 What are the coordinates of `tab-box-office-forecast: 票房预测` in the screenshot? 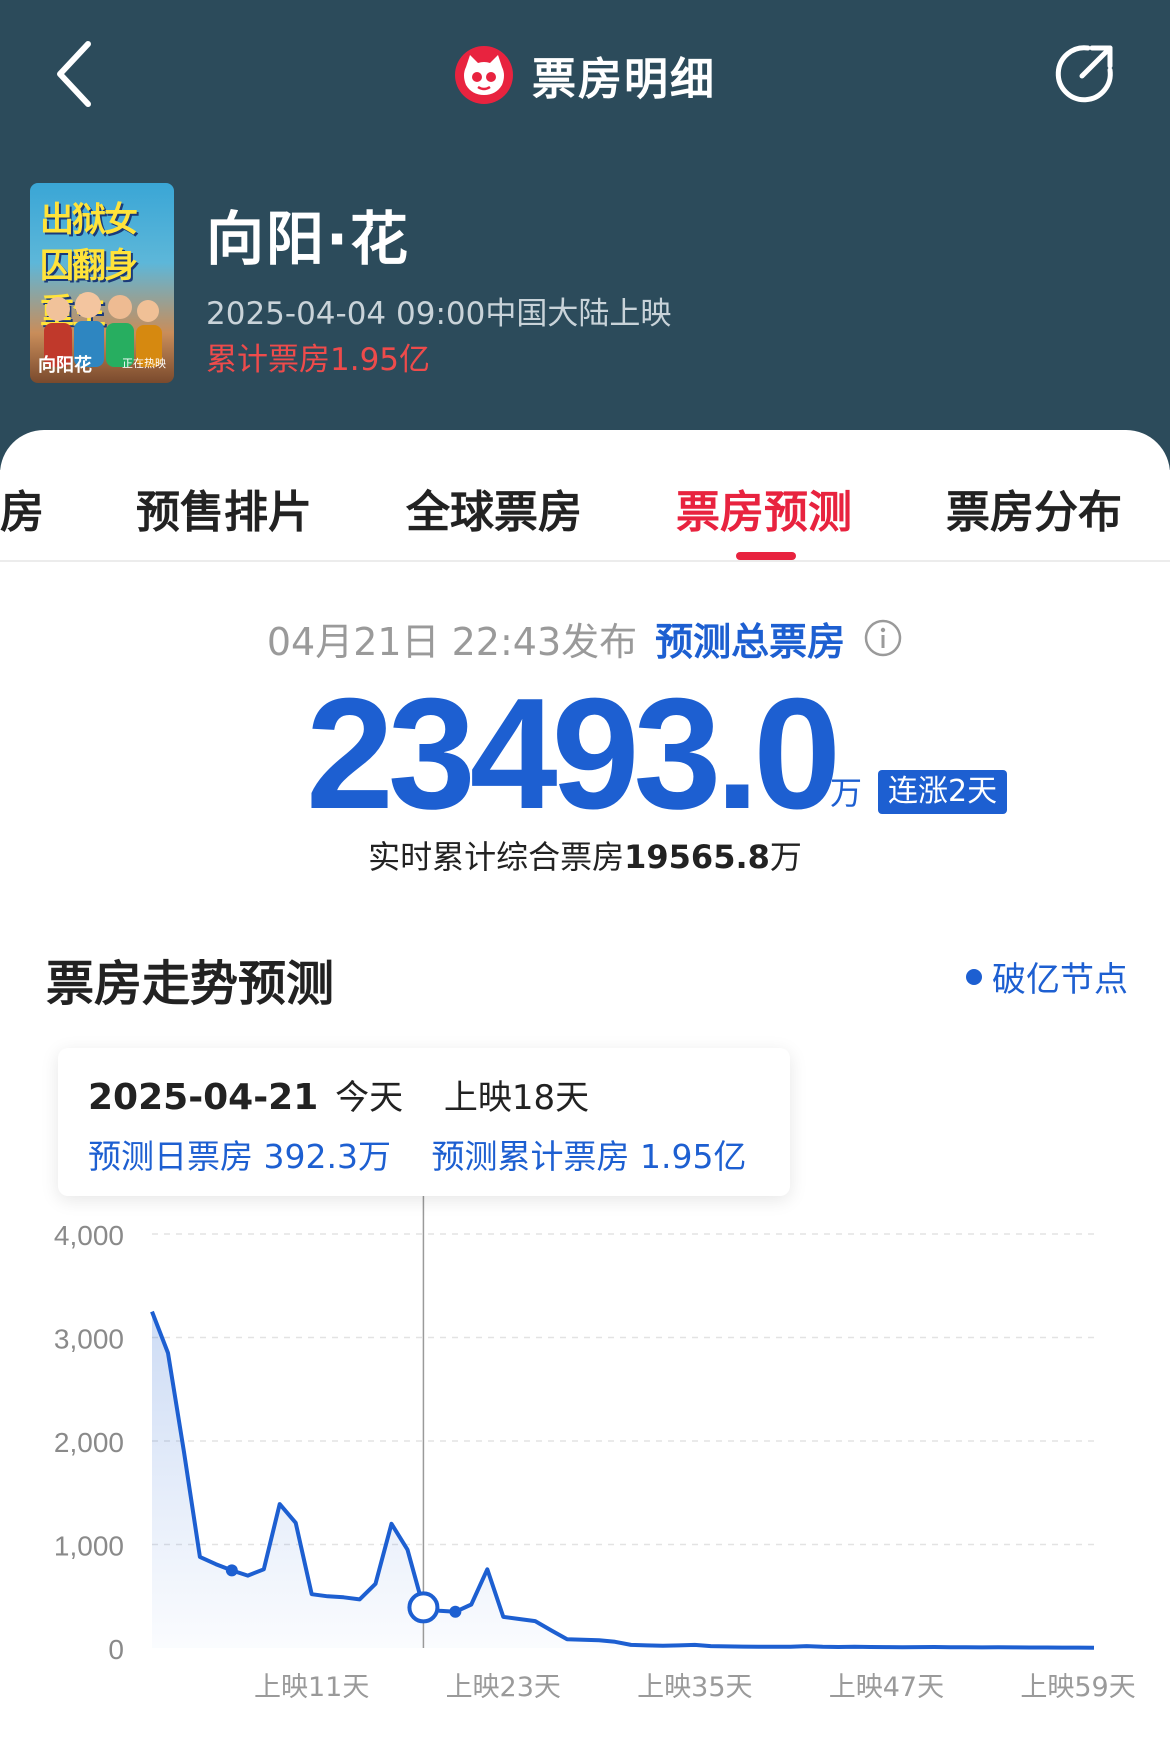 It's located at (764, 508).